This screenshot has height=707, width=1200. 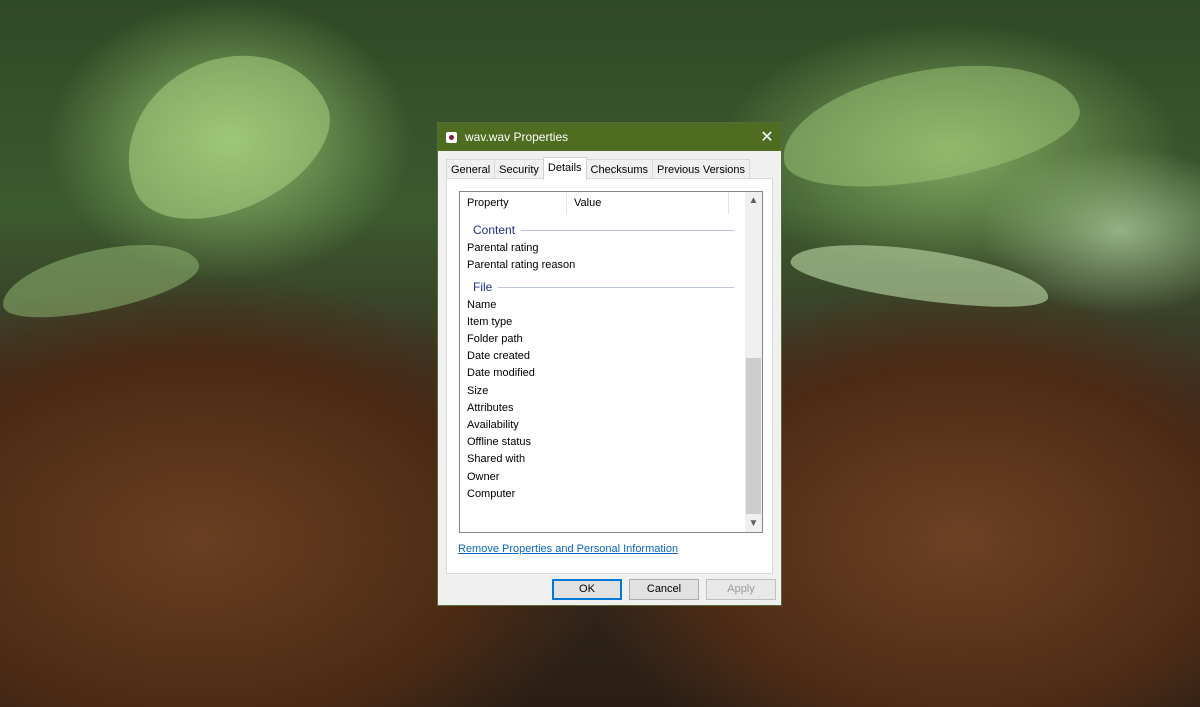 I want to click on list-item: Name, so click(x=481, y=305).